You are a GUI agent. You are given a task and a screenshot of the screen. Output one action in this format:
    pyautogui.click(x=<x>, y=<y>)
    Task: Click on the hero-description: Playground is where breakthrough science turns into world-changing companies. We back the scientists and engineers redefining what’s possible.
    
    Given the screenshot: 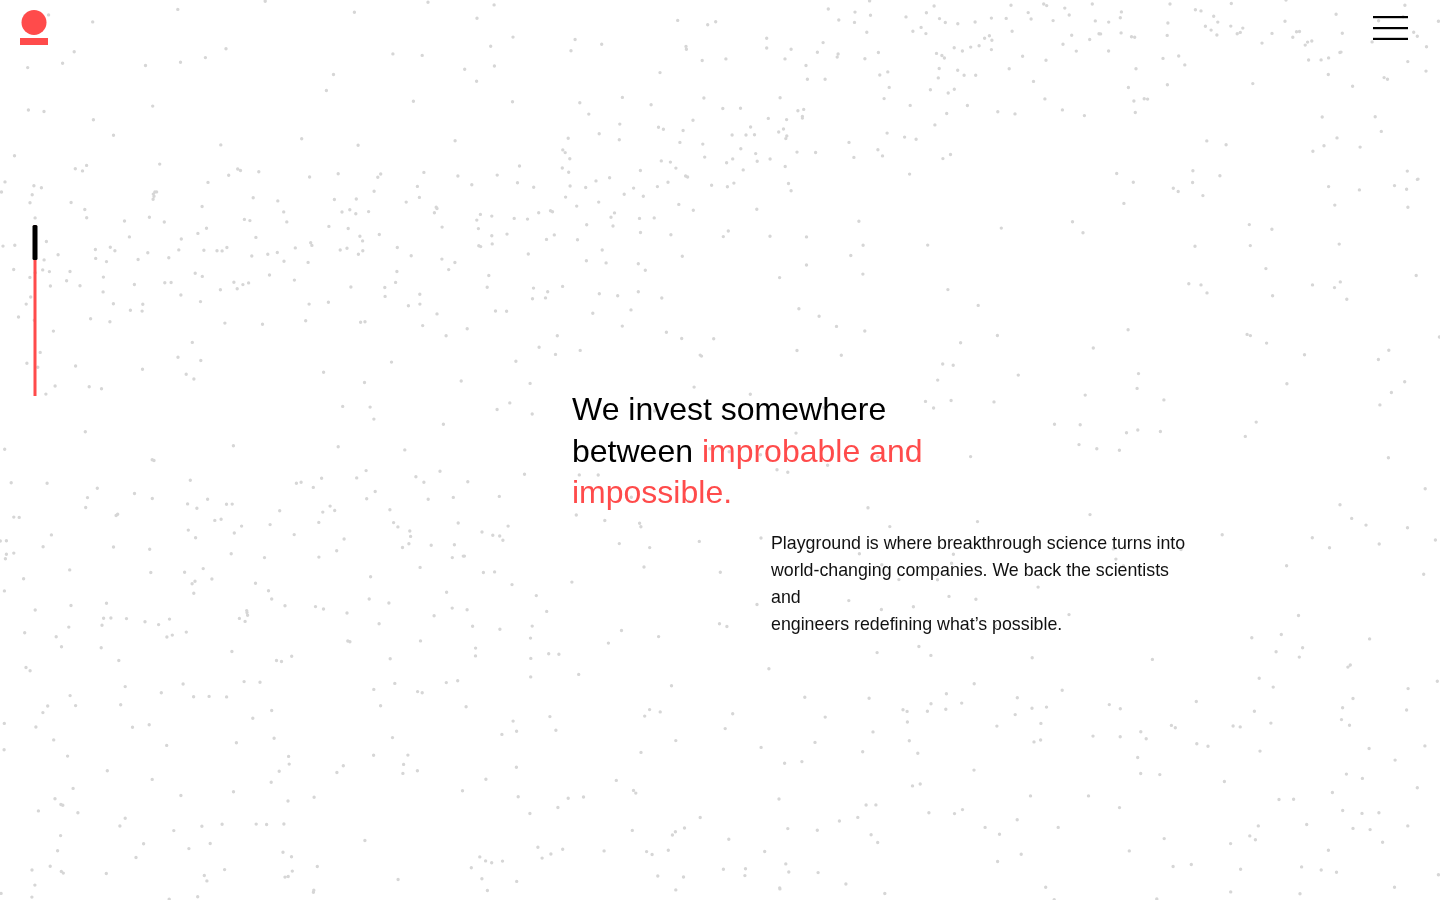 What is the action you would take?
    pyautogui.click(x=979, y=583)
    